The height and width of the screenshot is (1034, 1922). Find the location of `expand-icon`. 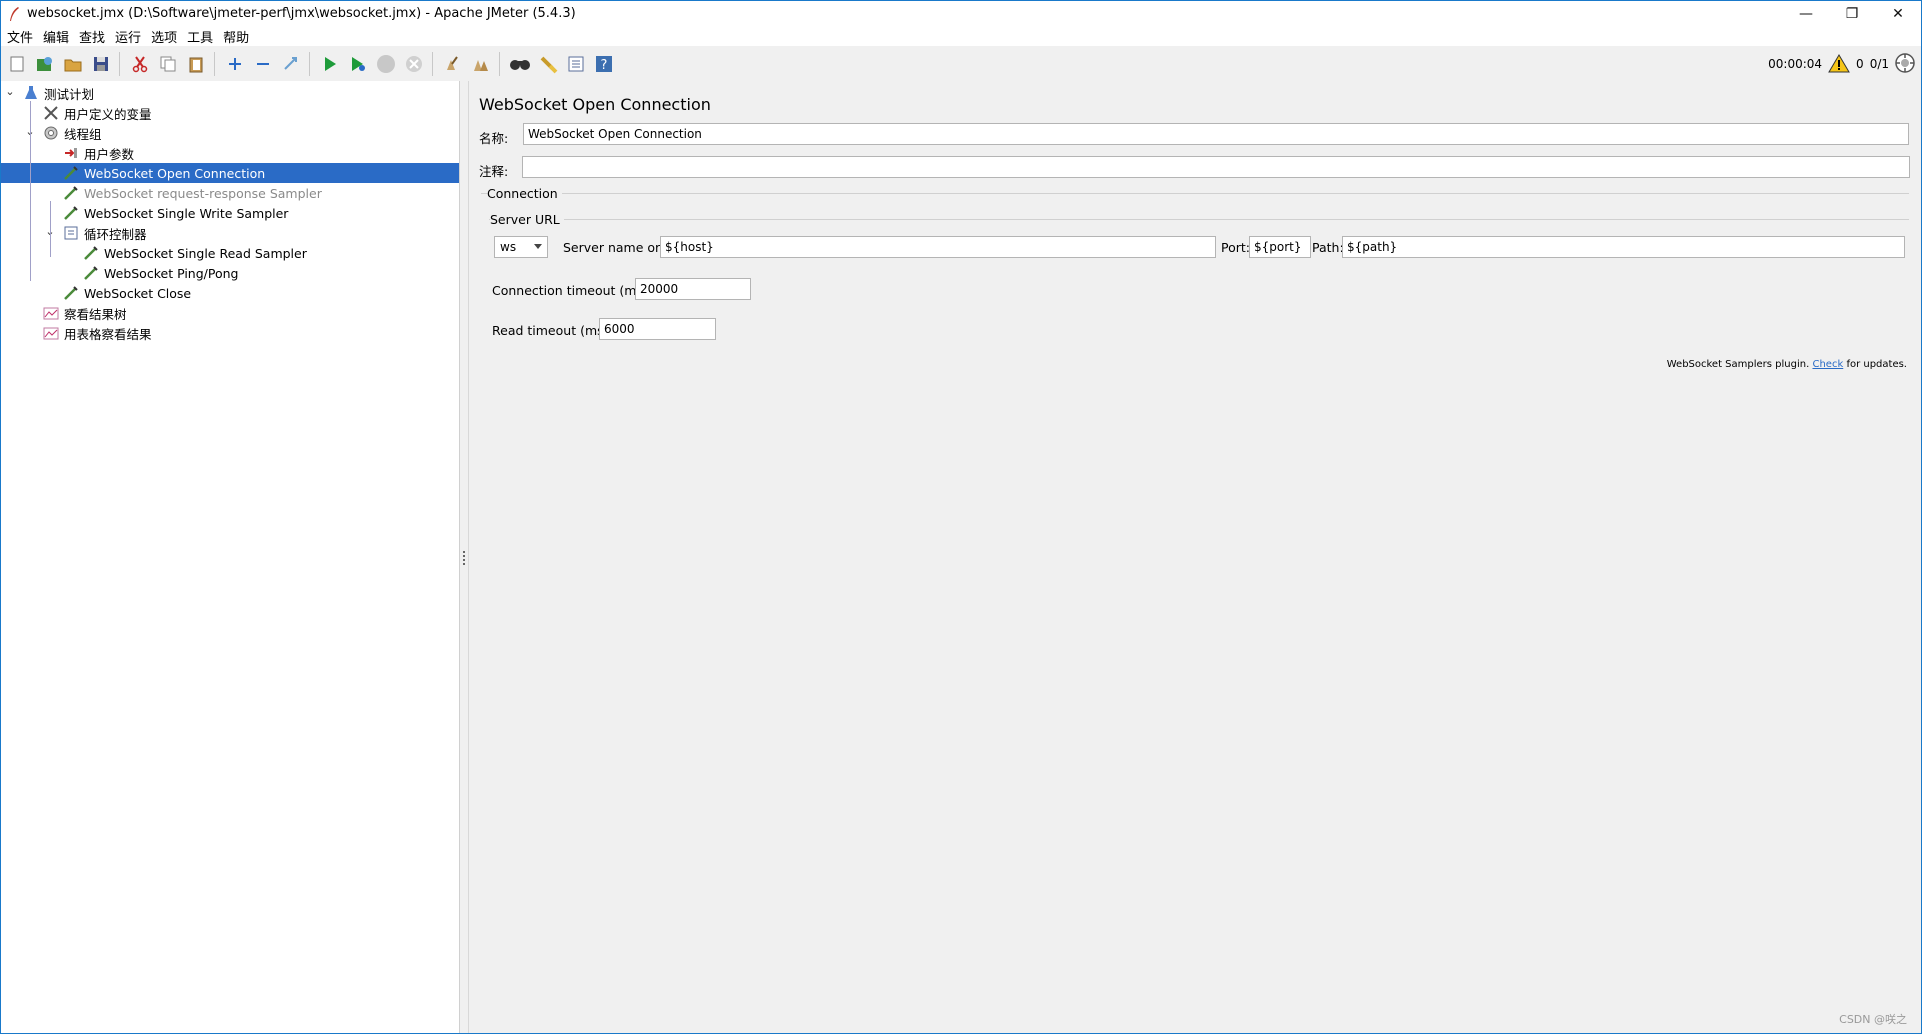

expand-icon is located at coordinates (235, 64).